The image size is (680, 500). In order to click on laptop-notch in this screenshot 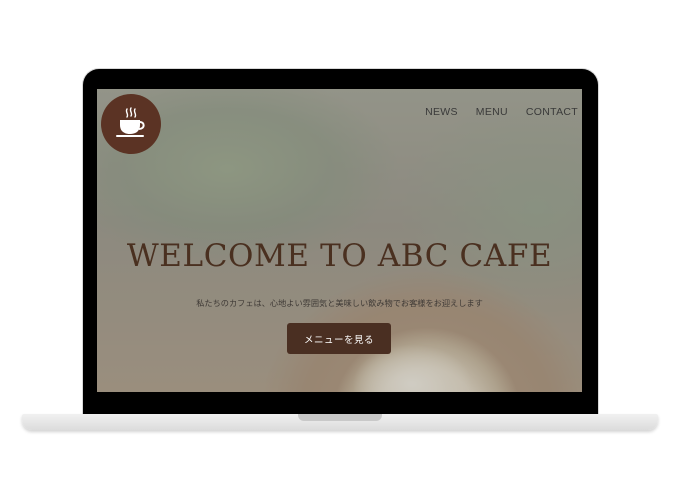, I will do `click(340, 417)`.